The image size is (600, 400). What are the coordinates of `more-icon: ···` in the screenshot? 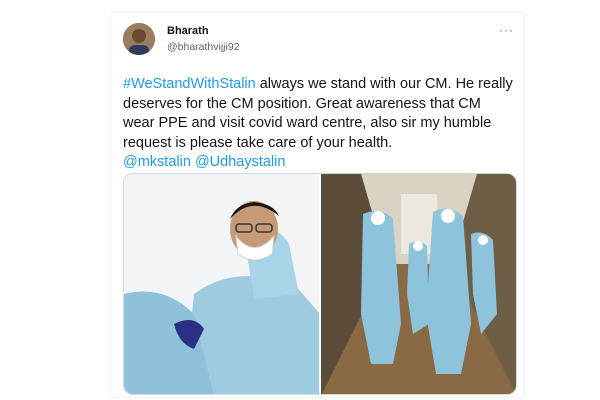 It's located at (506, 30).